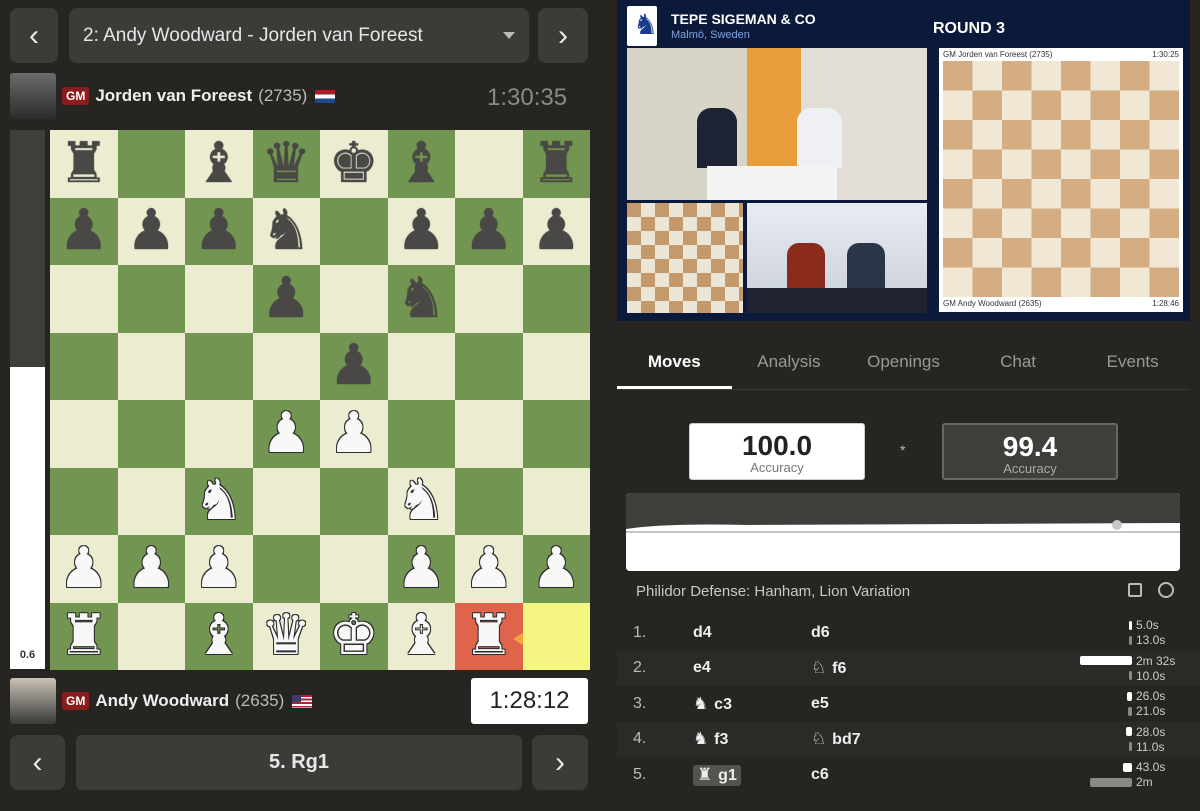  I want to click on black-move: ♘ f6, so click(870, 668).